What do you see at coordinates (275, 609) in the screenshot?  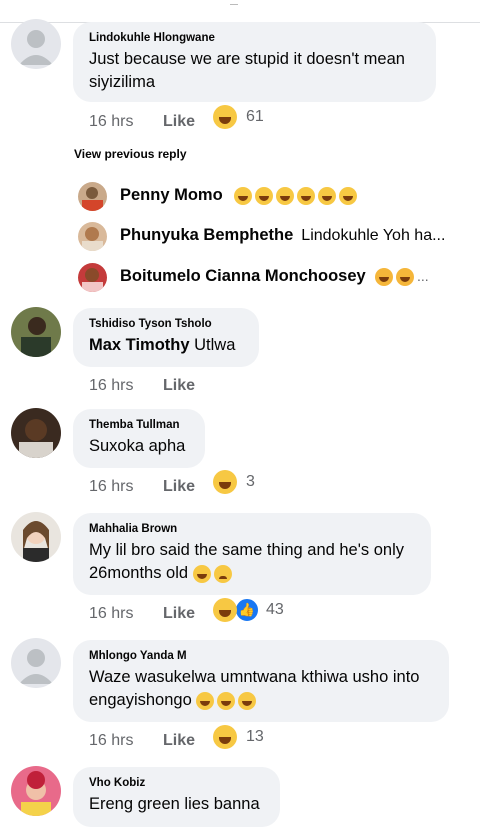 I see `reaction-count: 43` at bounding box center [275, 609].